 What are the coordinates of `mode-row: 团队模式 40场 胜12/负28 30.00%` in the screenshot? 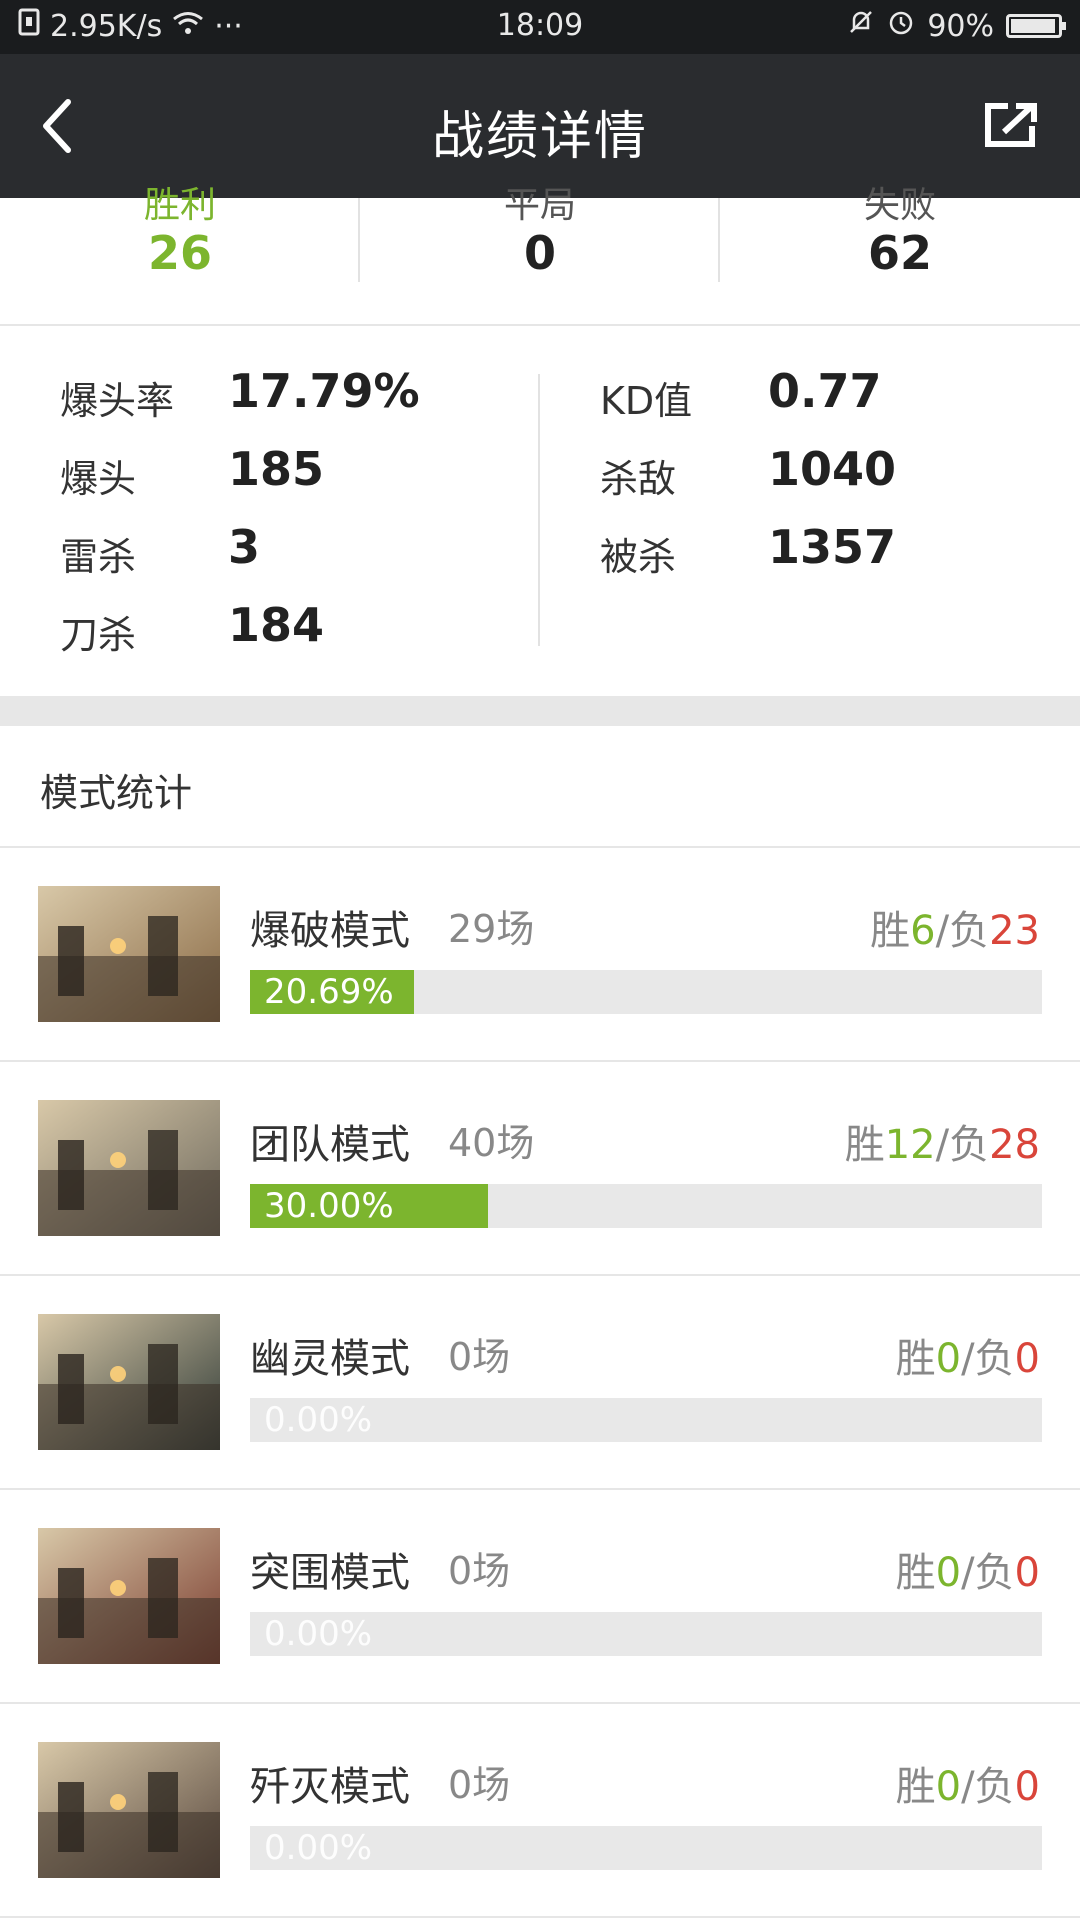 It's located at (540, 1169).